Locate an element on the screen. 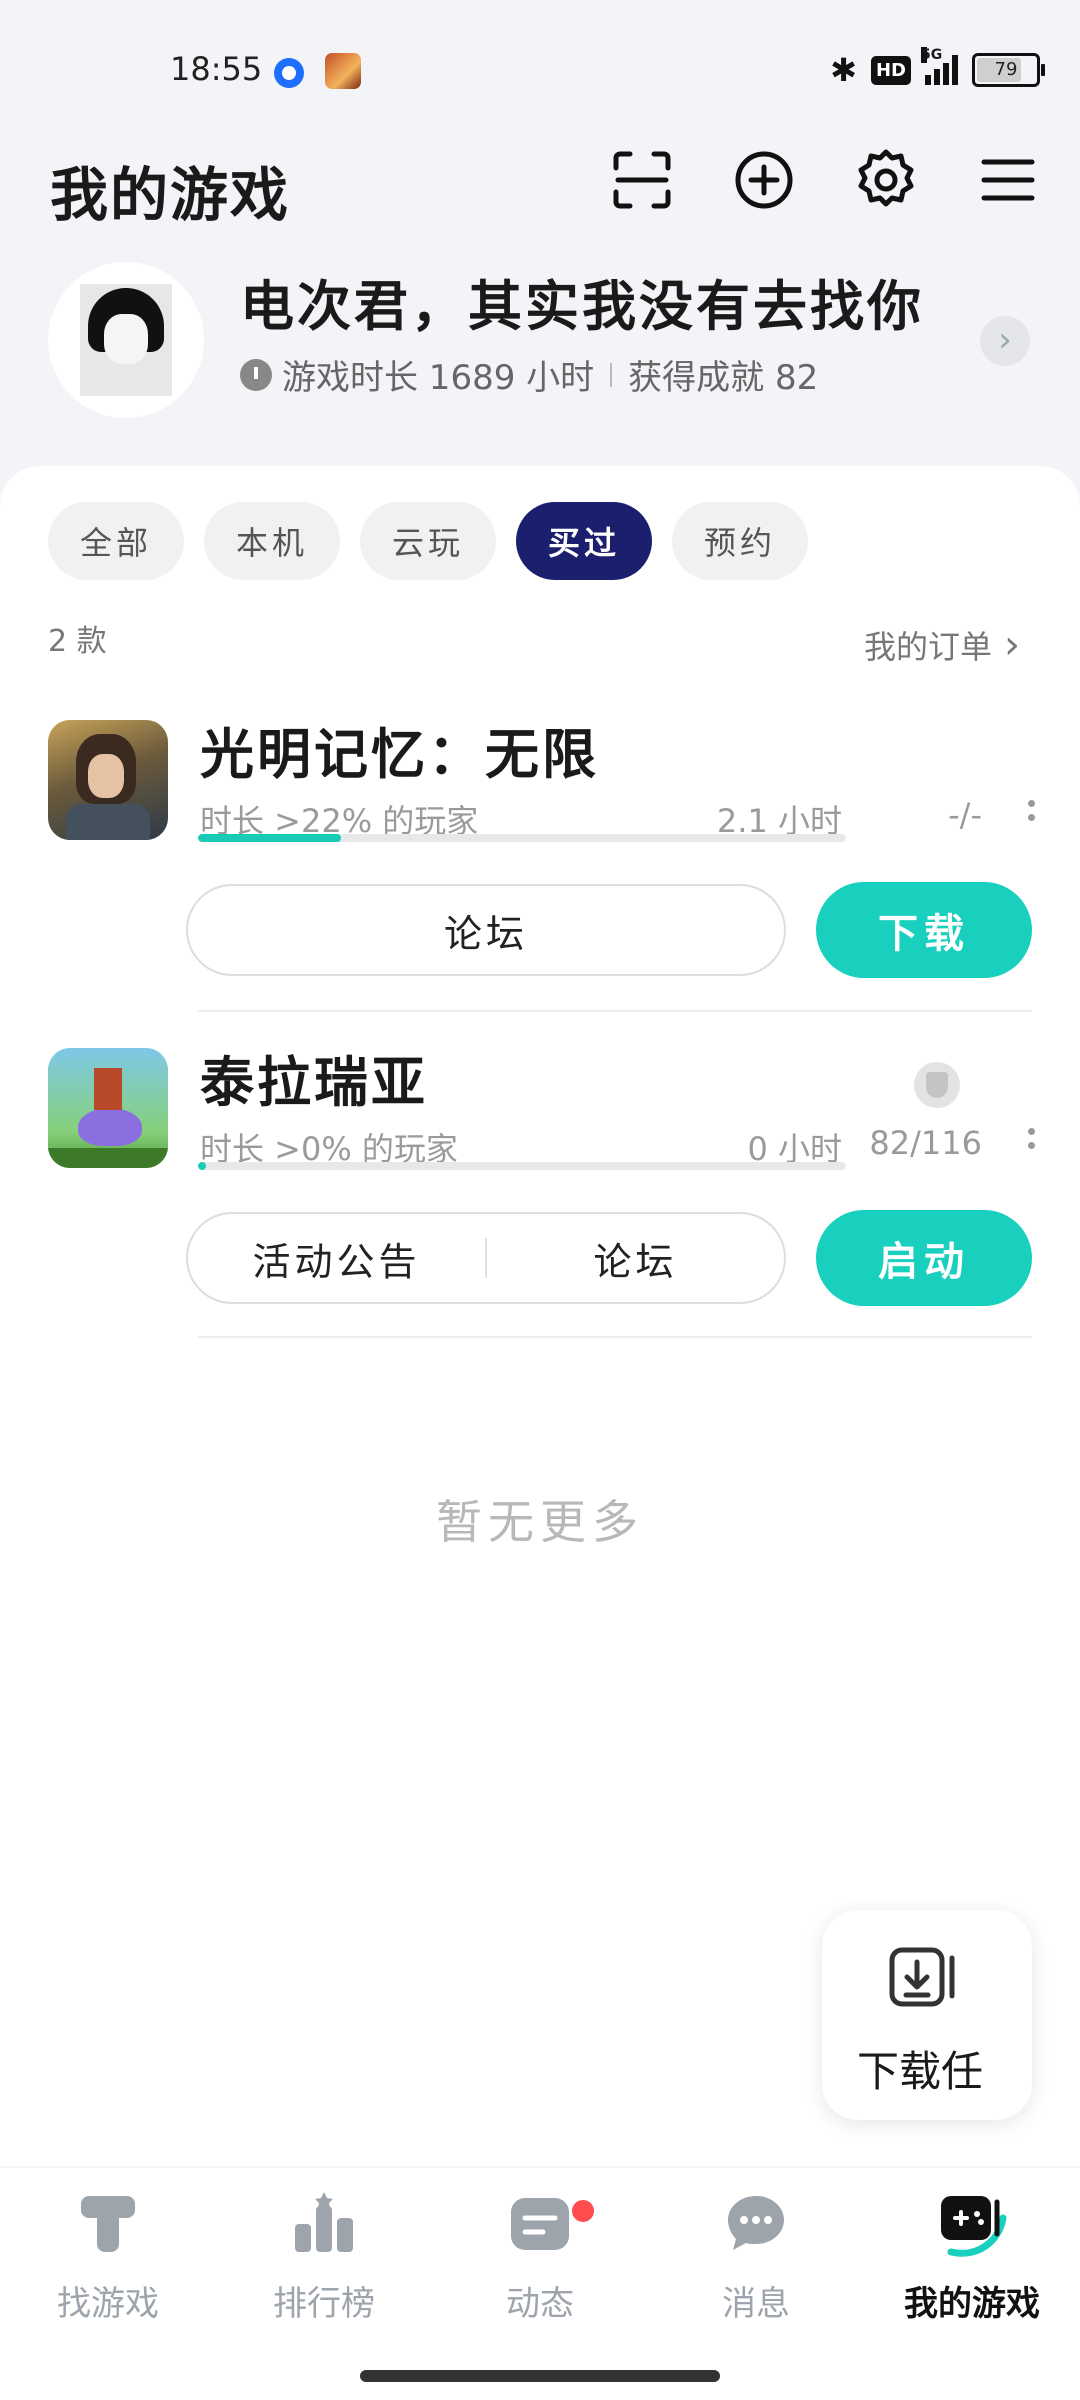 The image size is (1080, 2400). game-achievements: -/- is located at coordinates (965, 815).